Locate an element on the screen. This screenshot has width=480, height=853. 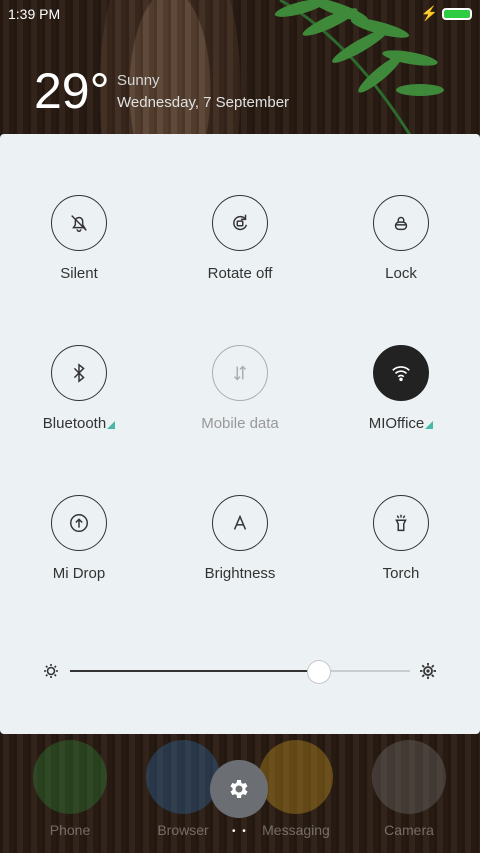
phone-icon is located at coordinates (70, 777).